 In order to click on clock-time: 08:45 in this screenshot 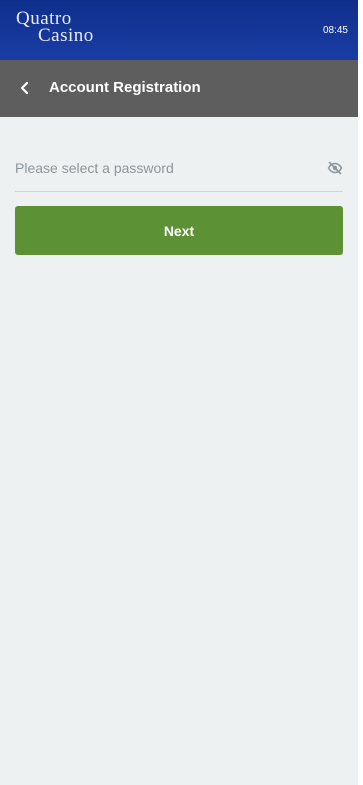, I will do `click(335, 30)`.